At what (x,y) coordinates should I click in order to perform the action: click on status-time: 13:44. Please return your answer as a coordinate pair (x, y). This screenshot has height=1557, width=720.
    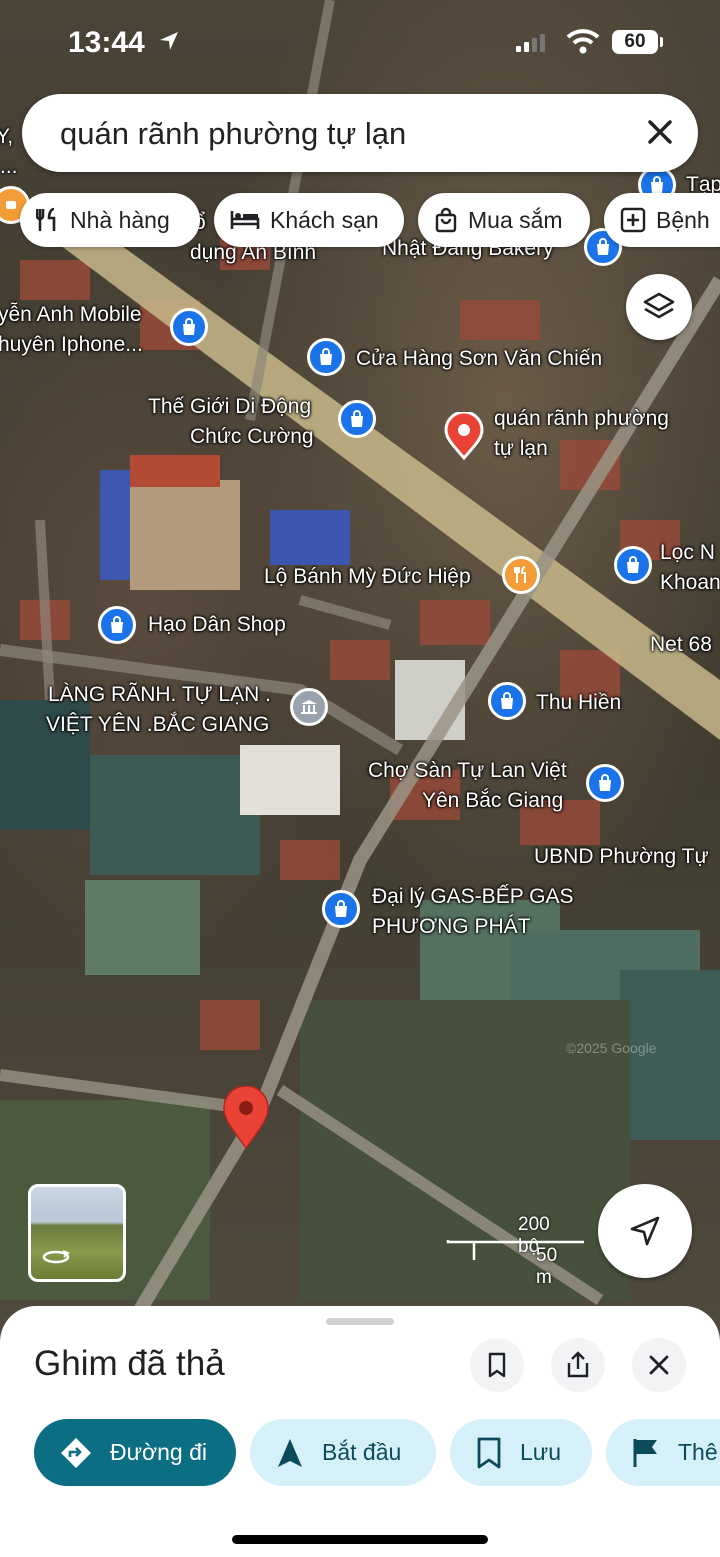
    Looking at the image, I should click on (106, 42).